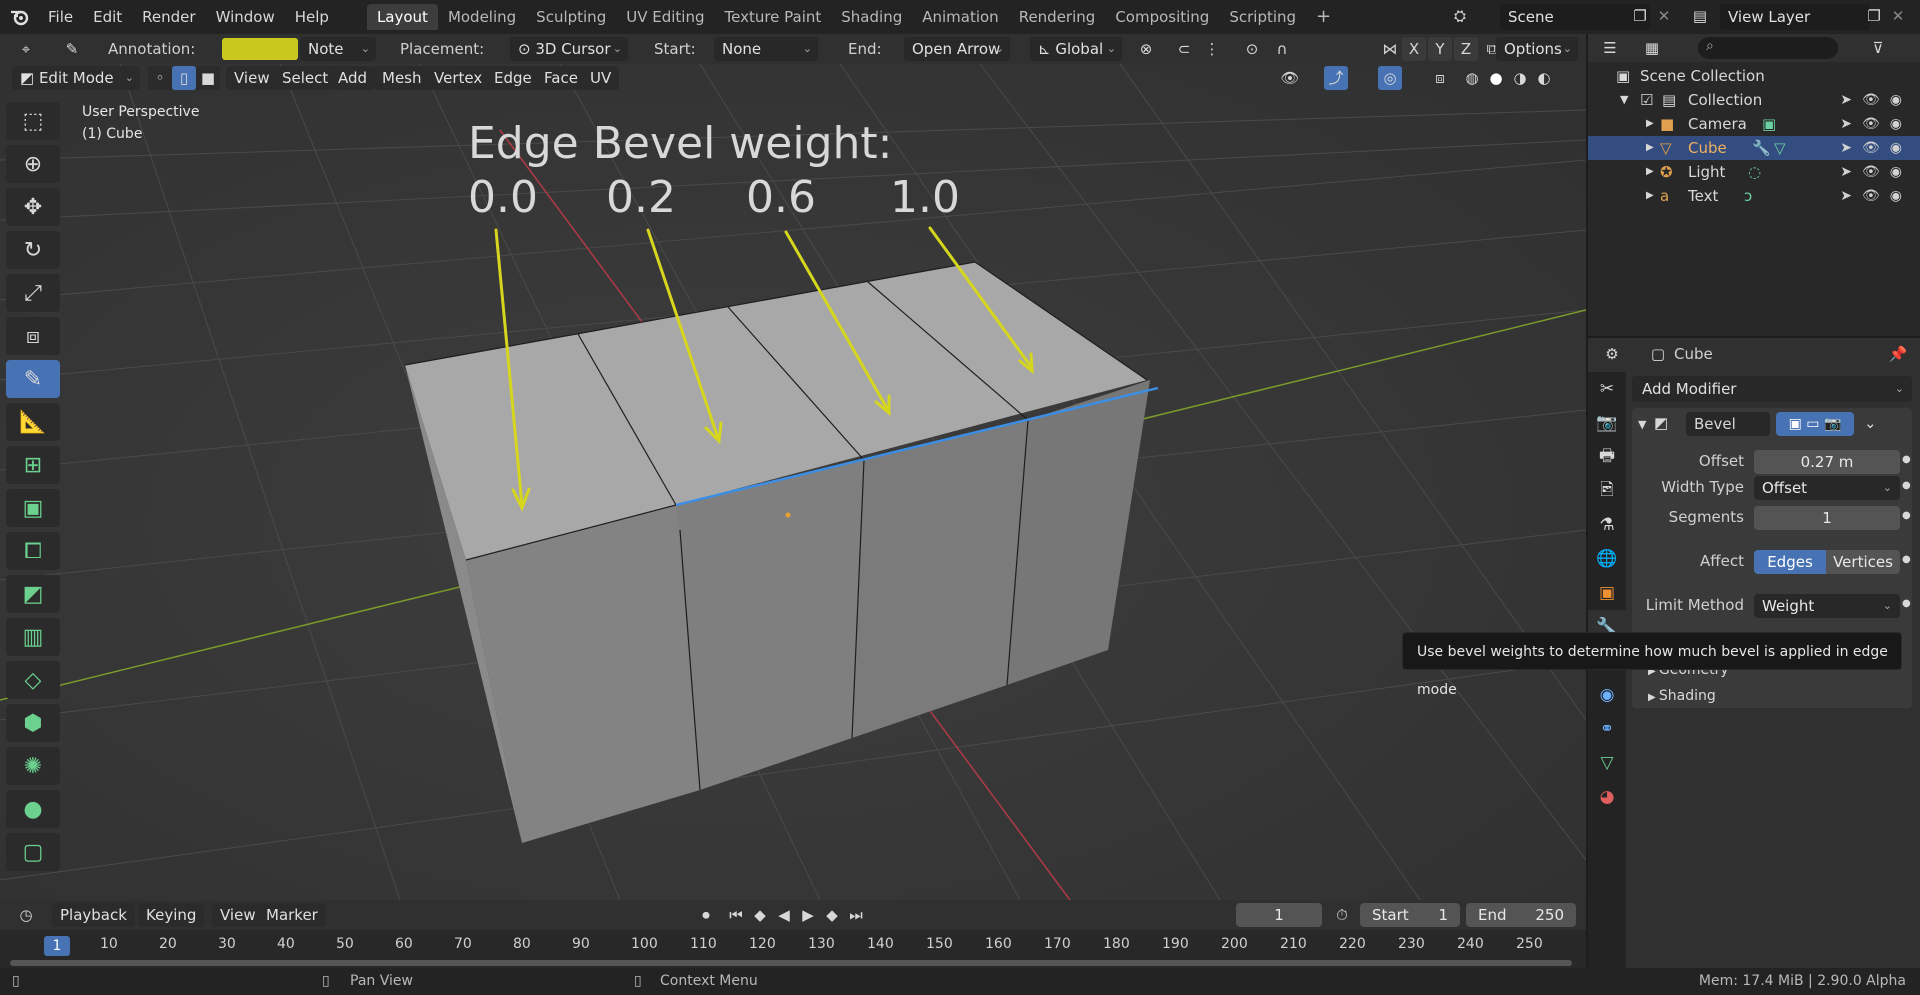 Image resolution: width=1920 pixels, height=995 pixels. Describe the element at coordinates (260, 49) in the screenshot. I see `annotation-color-swatch` at that location.